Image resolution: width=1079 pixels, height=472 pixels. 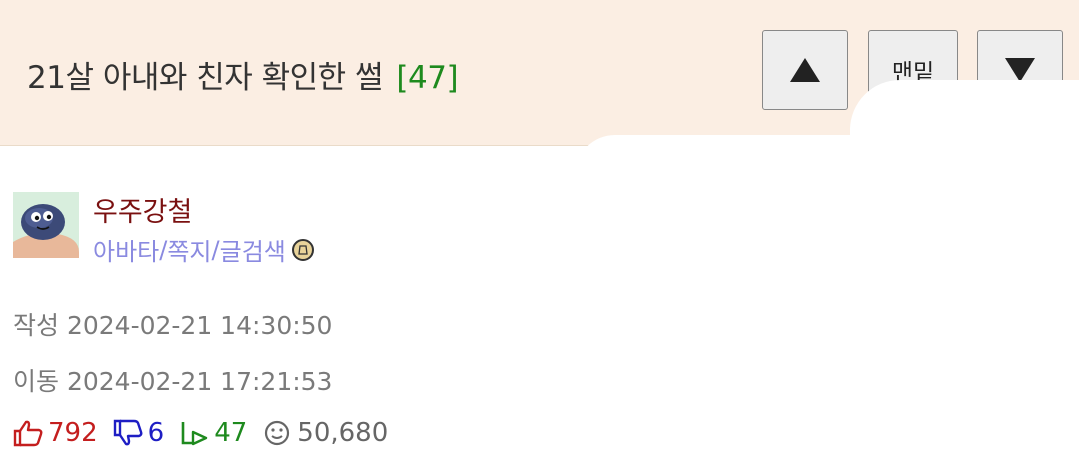 I want to click on moved-timestamp: 이동 2024-02-21 17:21:53, so click(x=173, y=381).